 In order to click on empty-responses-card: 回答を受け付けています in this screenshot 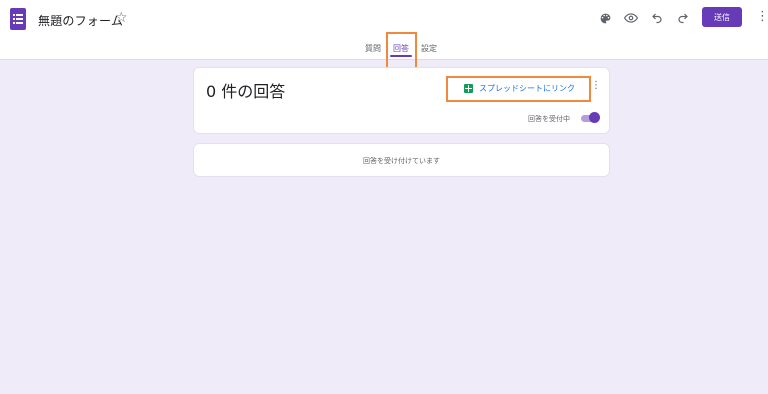, I will do `click(401, 160)`.